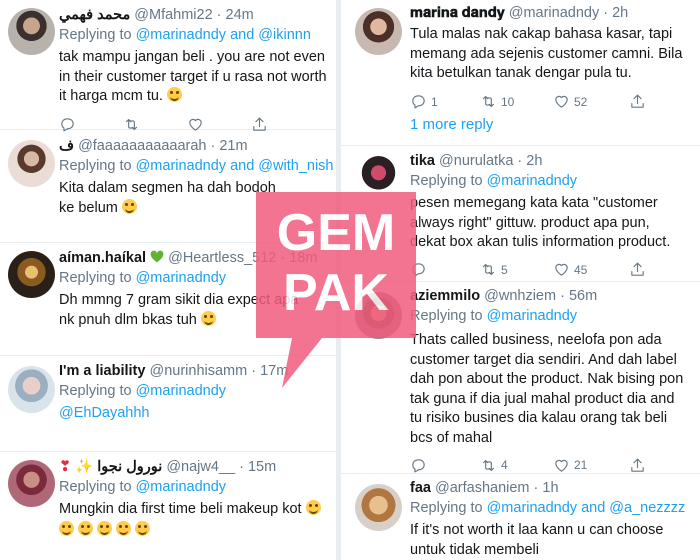 Image resolution: width=700 pixels, height=560 pixels. What do you see at coordinates (581, 101) in the screenshot?
I see `like-count: 52` at bounding box center [581, 101].